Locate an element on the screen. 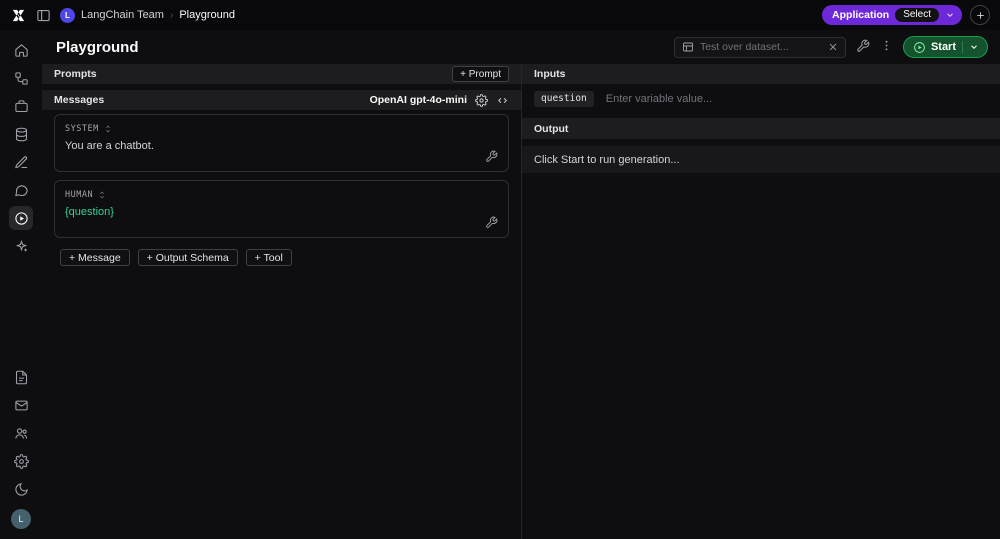 The image size is (1000, 539). variable-input-row: question is located at coordinates (761, 99).